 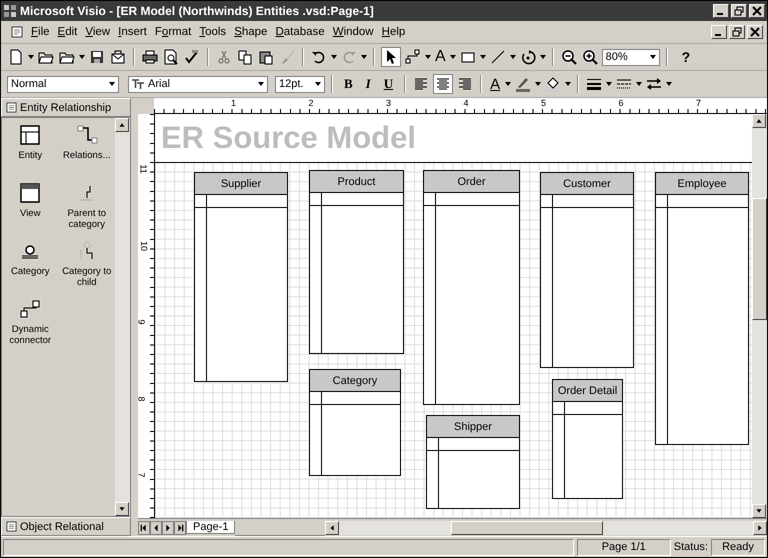 I want to click on stencil-label: View, so click(x=30, y=213).